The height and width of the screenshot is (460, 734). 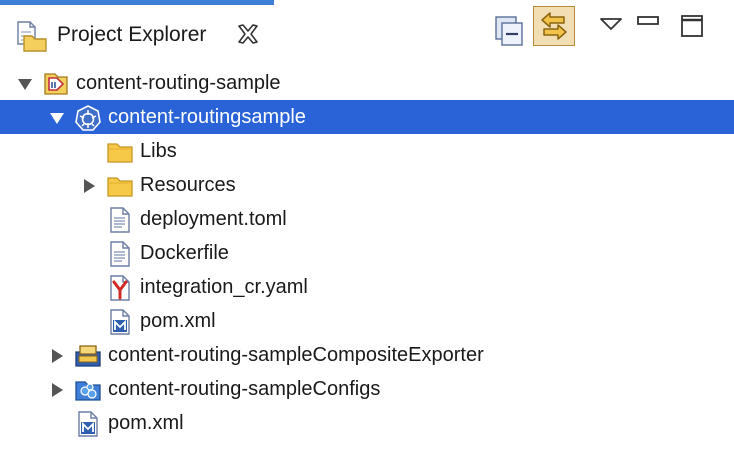 What do you see at coordinates (178, 83) in the screenshot?
I see `tree-item-label: content-routing-sample` at bounding box center [178, 83].